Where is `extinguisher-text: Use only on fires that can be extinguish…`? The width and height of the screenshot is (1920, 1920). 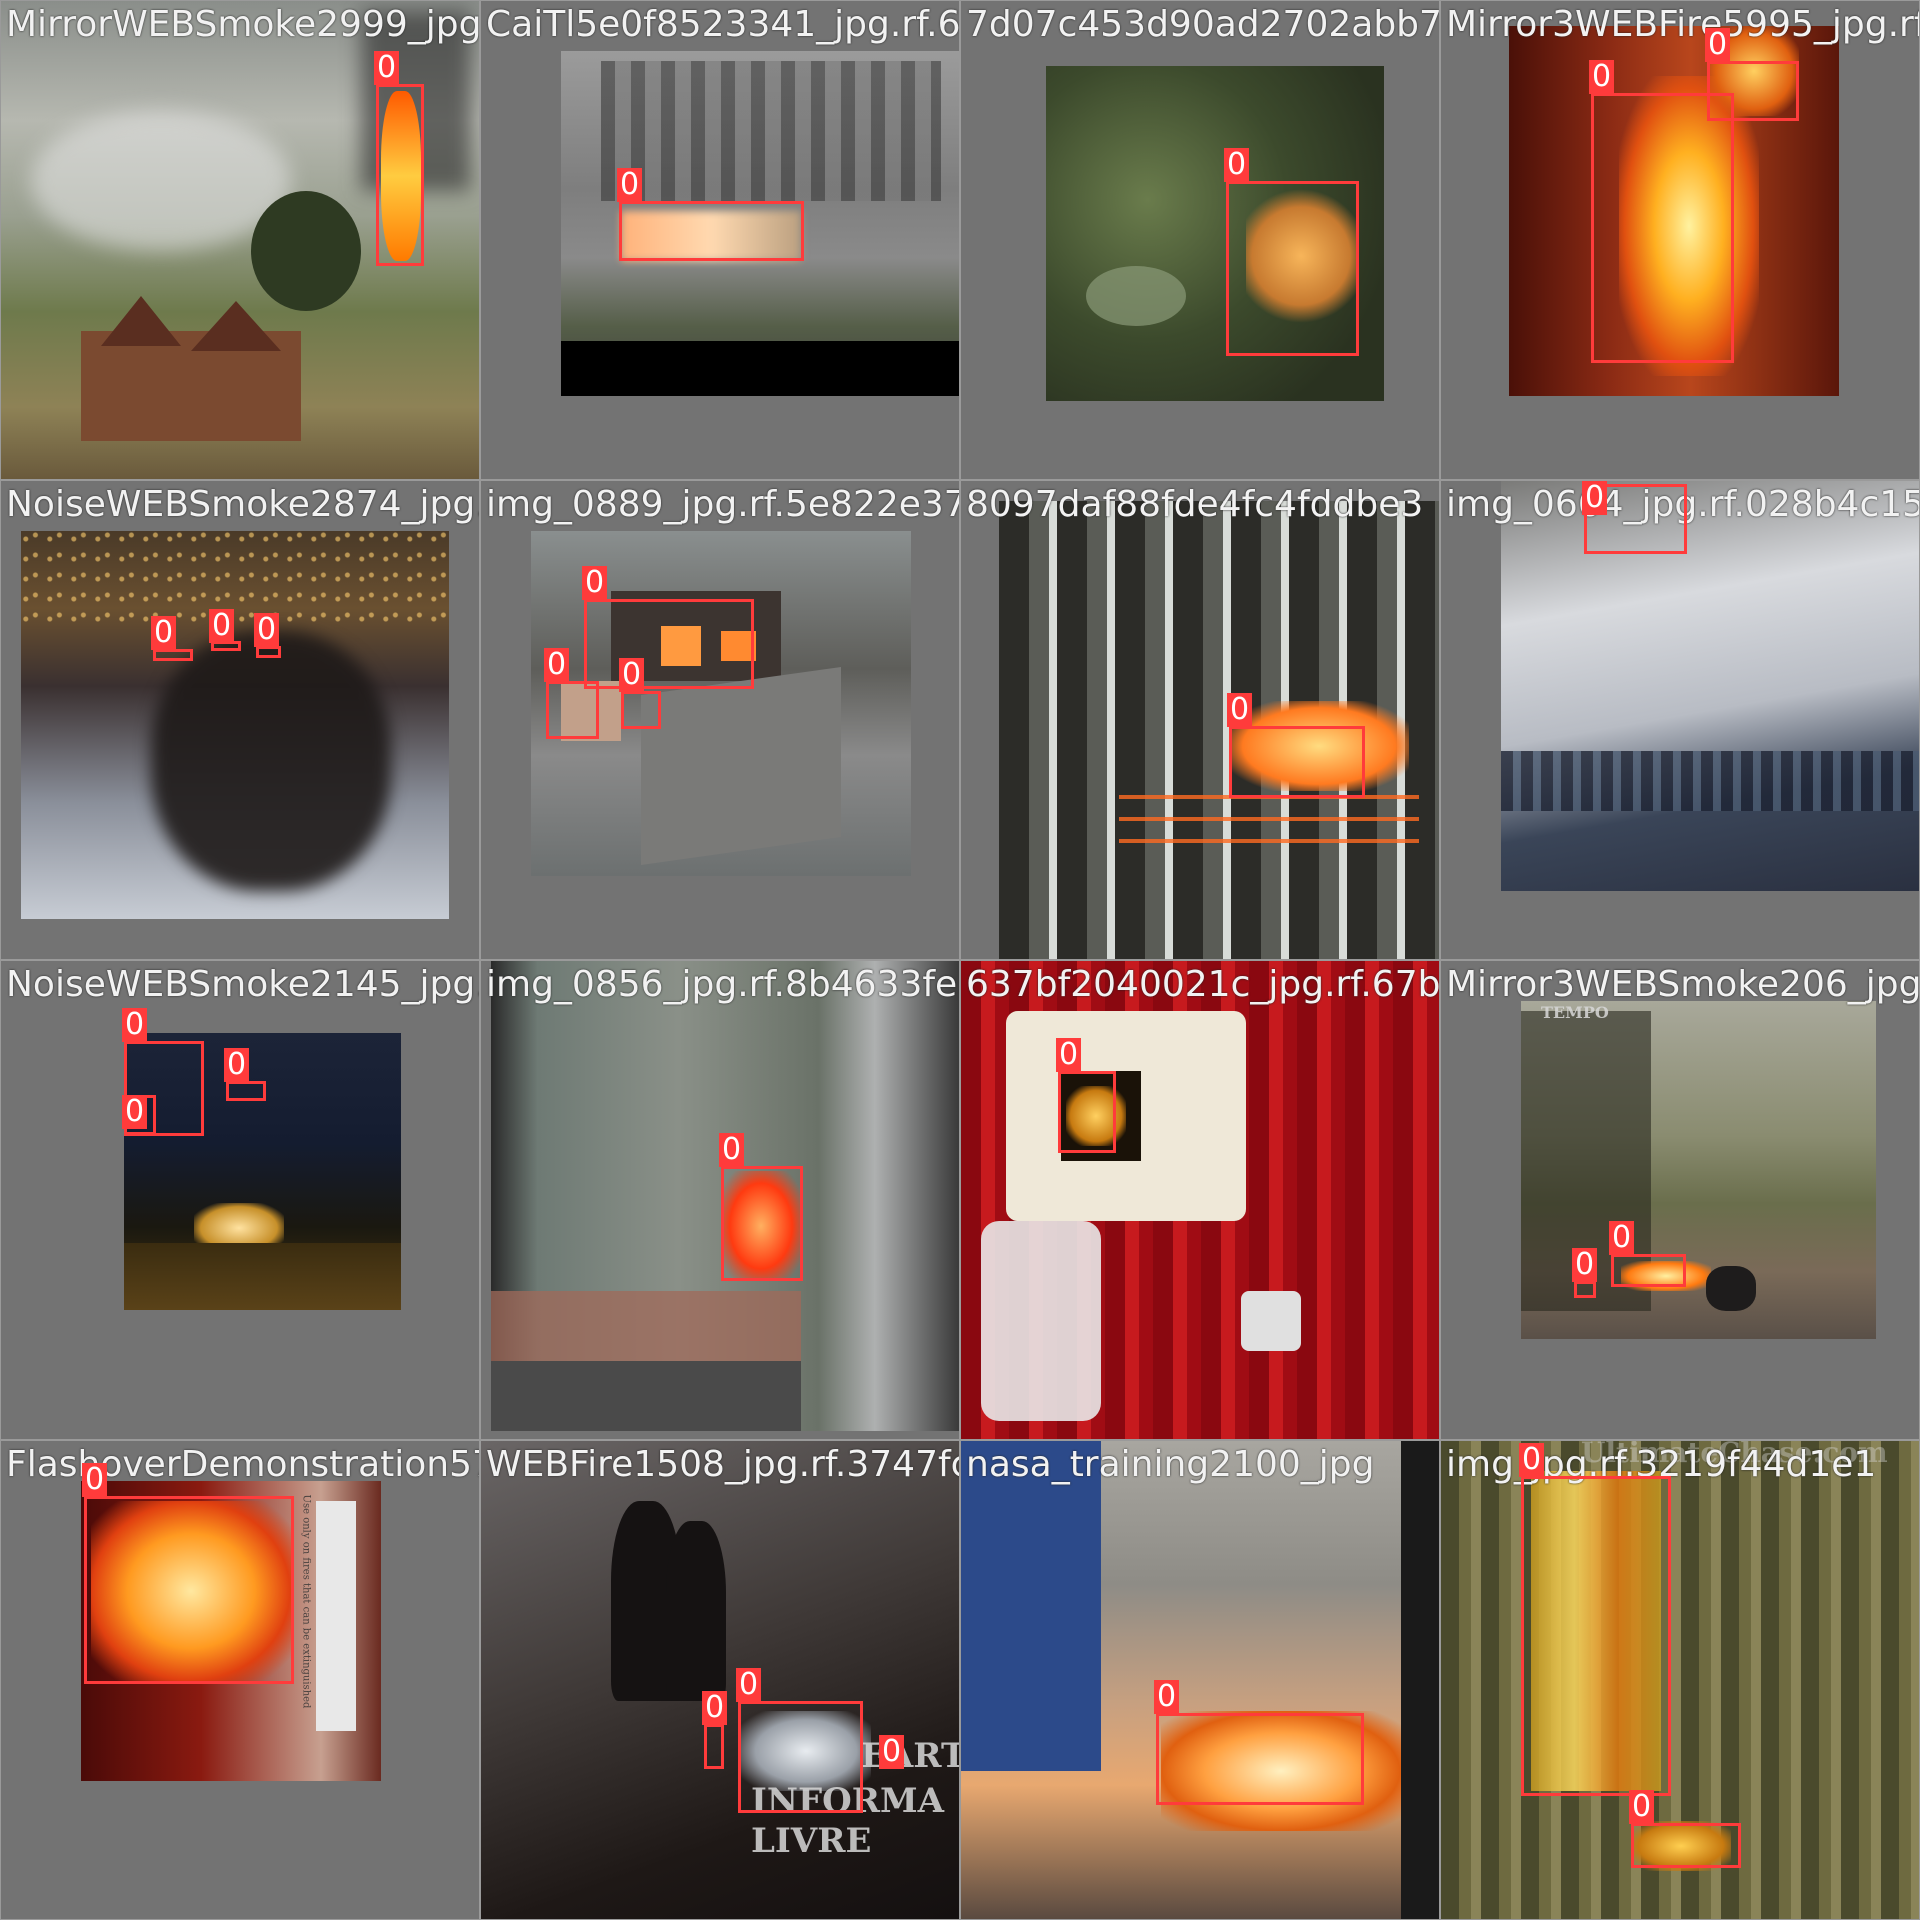 extinguisher-text: Use only on fires that can be extinguish… is located at coordinates (306, 1601).